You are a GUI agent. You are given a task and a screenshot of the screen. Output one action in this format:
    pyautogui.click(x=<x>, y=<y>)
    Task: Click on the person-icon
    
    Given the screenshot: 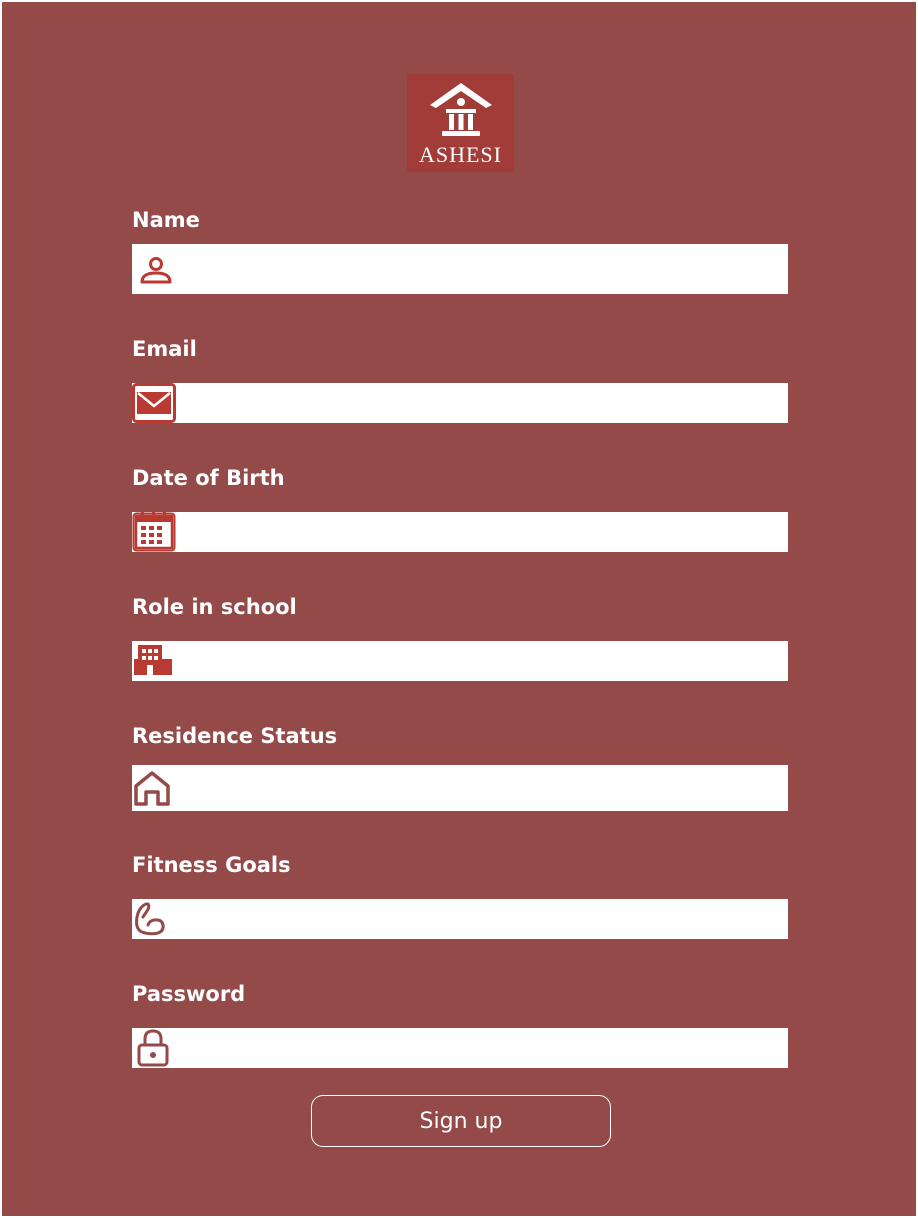 What is the action you would take?
    pyautogui.click(x=154, y=269)
    